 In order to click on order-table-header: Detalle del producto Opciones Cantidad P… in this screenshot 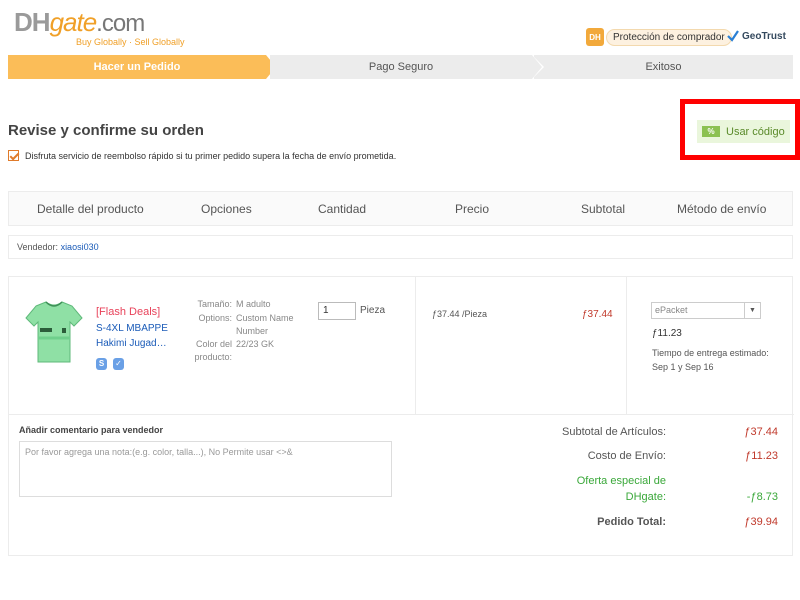, I will do `click(400, 208)`.